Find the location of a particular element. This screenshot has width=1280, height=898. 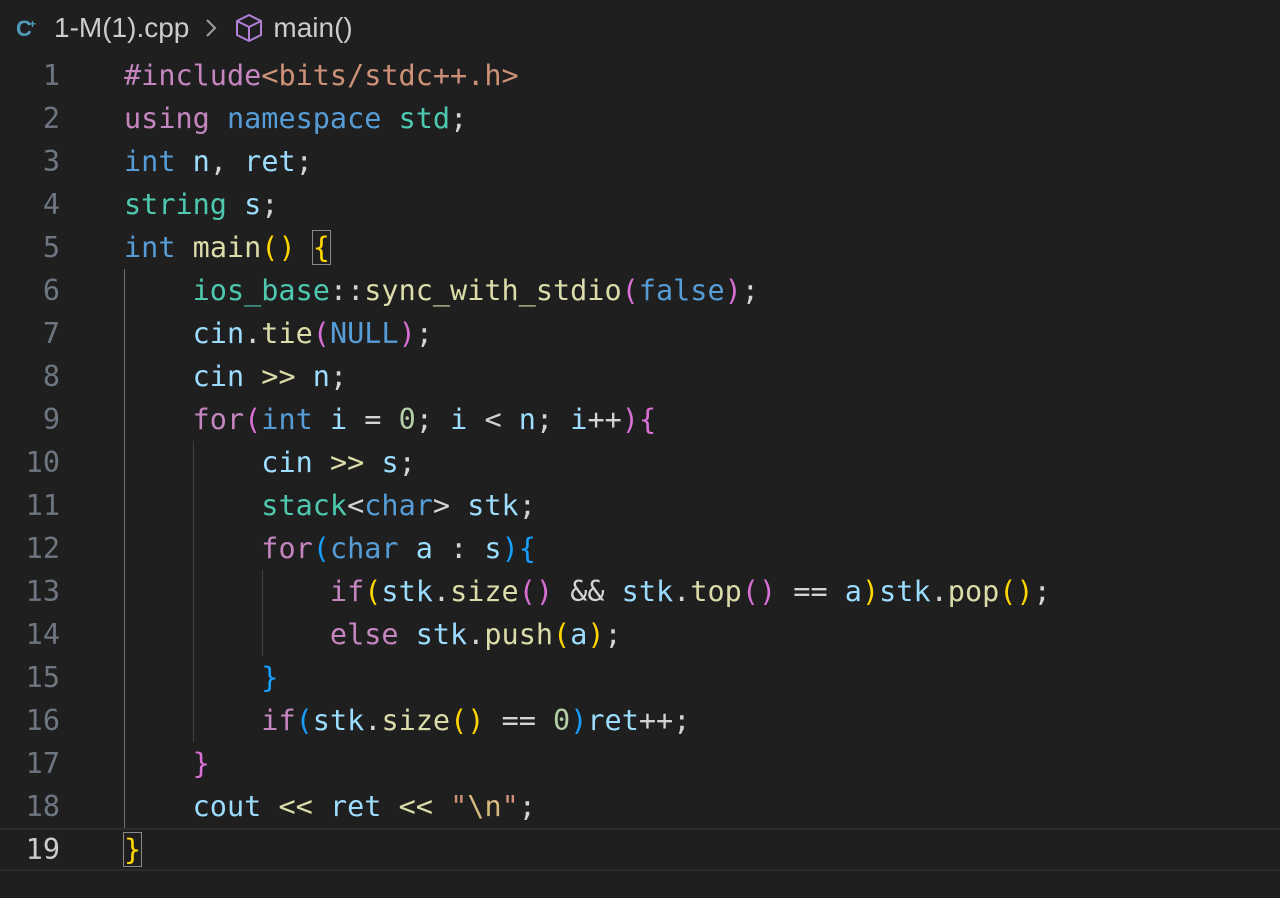

code-line: 1 #include<bits/stdc++.h> is located at coordinates (640, 75).